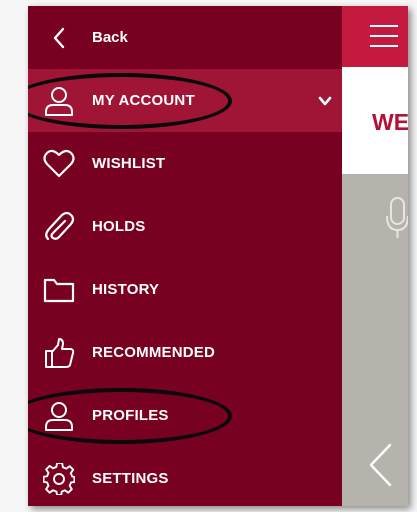 The height and width of the screenshot is (512, 417). Describe the element at coordinates (130, 415) in the screenshot. I see `menu-label-profiles: PROFILES` at that location.